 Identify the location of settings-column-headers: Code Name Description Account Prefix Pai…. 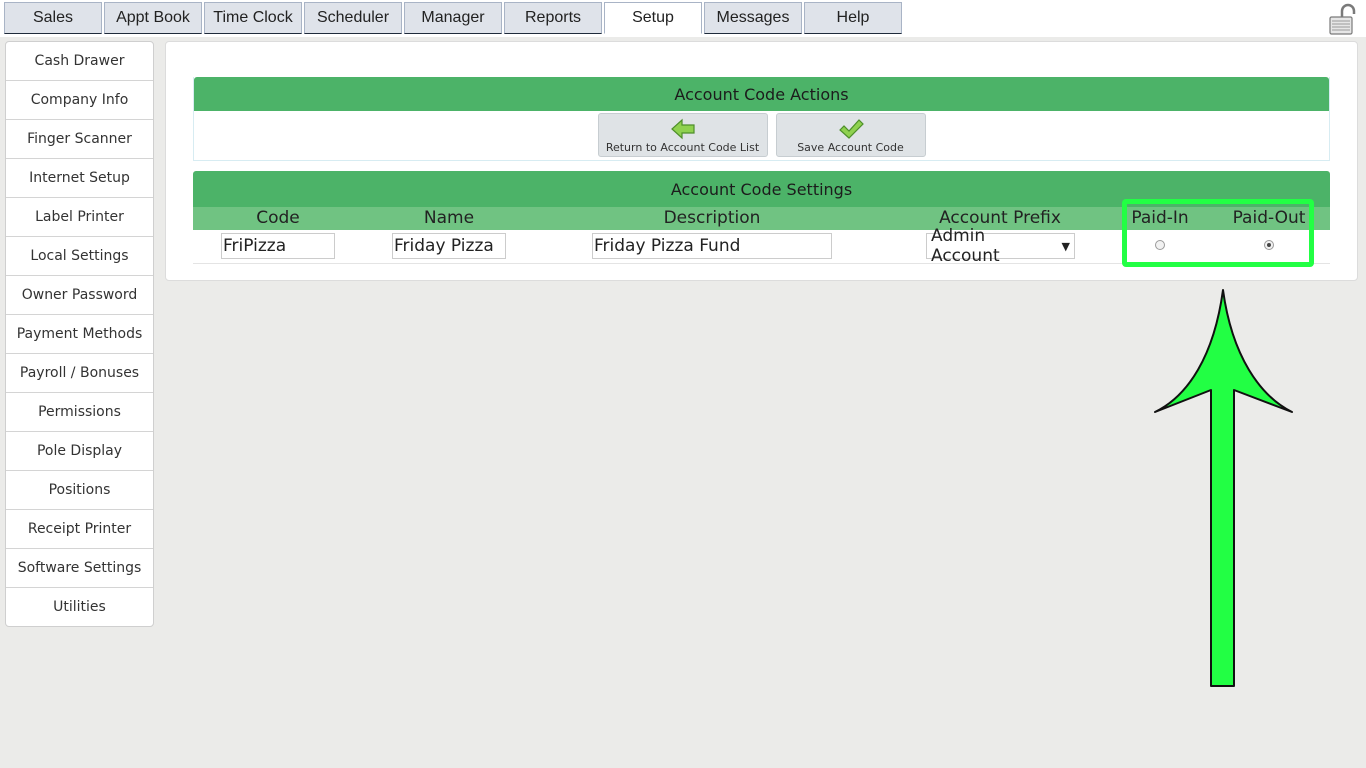
(761, 218).